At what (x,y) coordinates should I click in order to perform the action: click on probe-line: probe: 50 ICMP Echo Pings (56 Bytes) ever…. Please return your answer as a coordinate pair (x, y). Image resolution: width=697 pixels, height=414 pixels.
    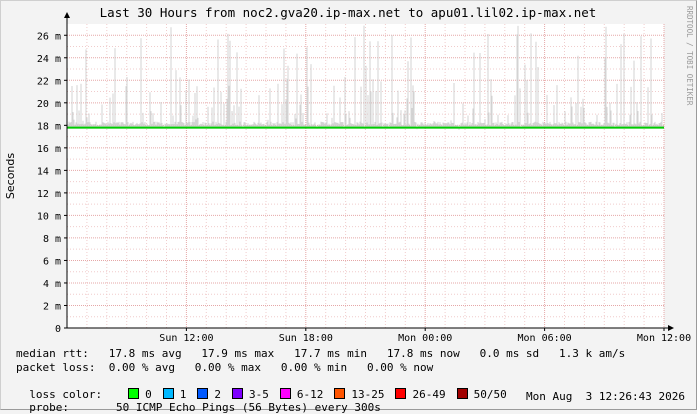
    Looking at the image, I should click on (198, 402).